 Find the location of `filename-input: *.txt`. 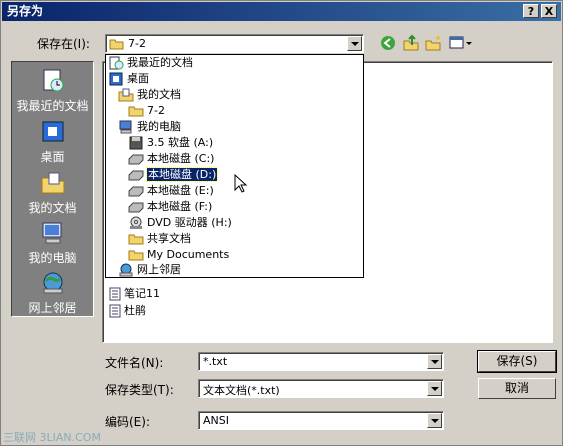

filename-input: *.txt is located at coordinates (321, 361).